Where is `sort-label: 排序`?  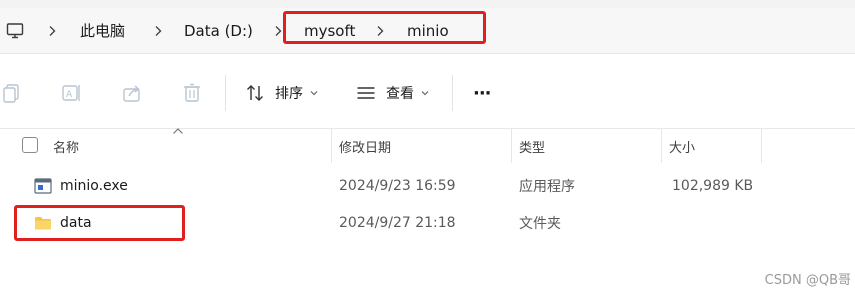 sort-label: 排序 is located at coordinates (289, 94).